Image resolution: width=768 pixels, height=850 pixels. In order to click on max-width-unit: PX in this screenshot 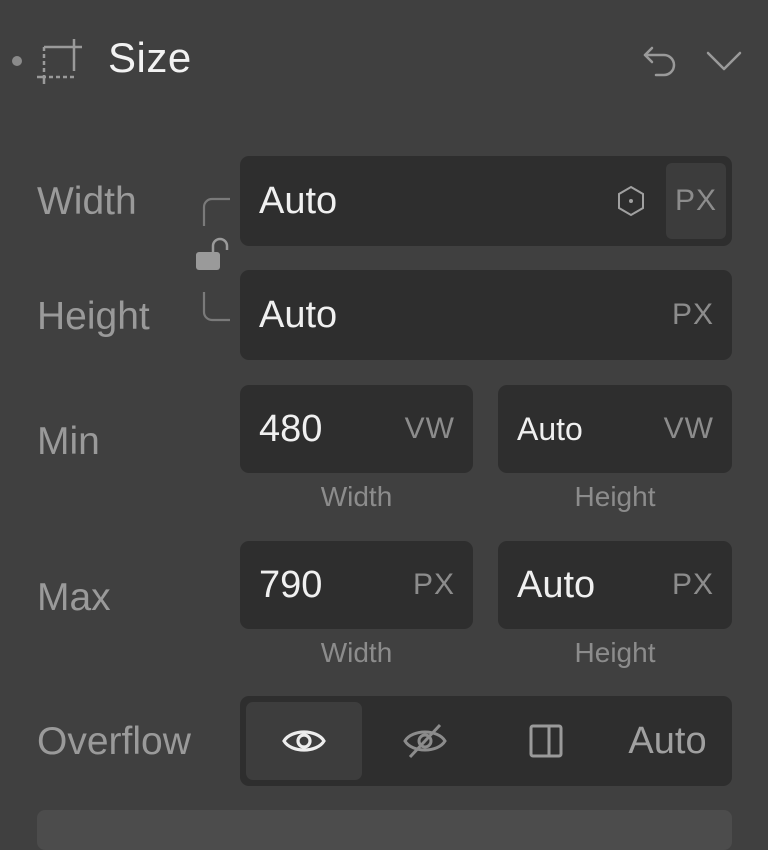, I will do `click(443, 585)`.